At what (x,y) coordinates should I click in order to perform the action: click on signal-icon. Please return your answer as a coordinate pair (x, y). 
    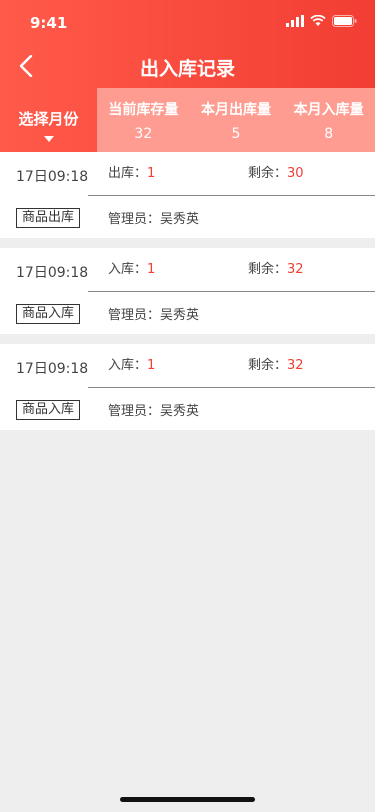
    Looking at the image, I should click on (295, 21).